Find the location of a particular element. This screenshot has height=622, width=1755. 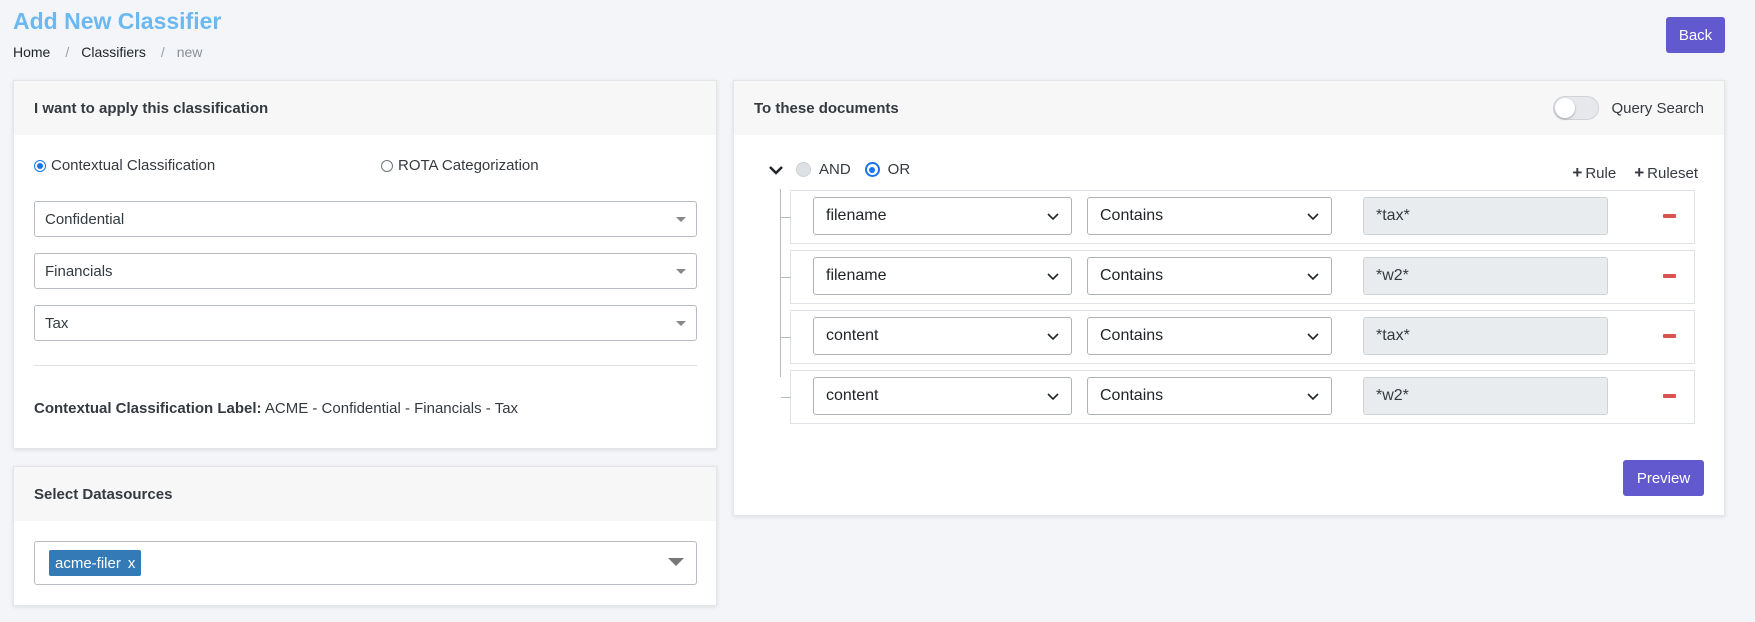

documents-card-title: To these documents is located at coordinates (826, 108).